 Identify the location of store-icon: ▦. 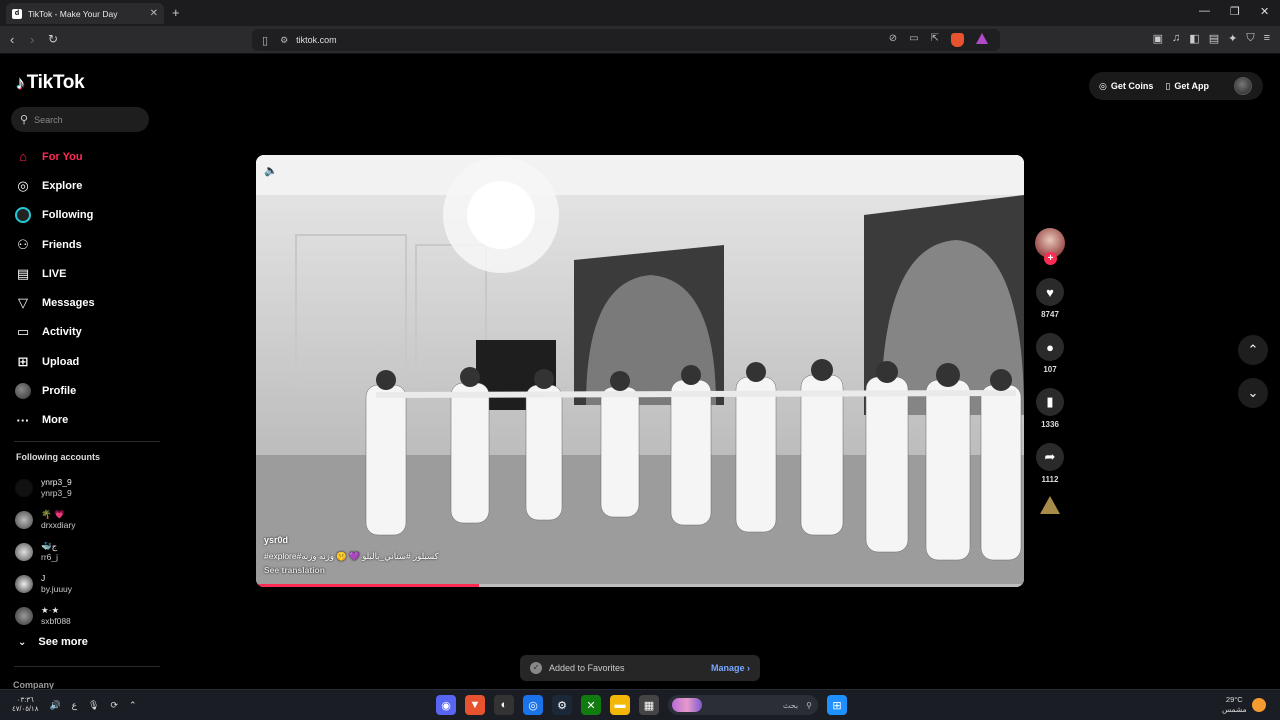
(649, 705).